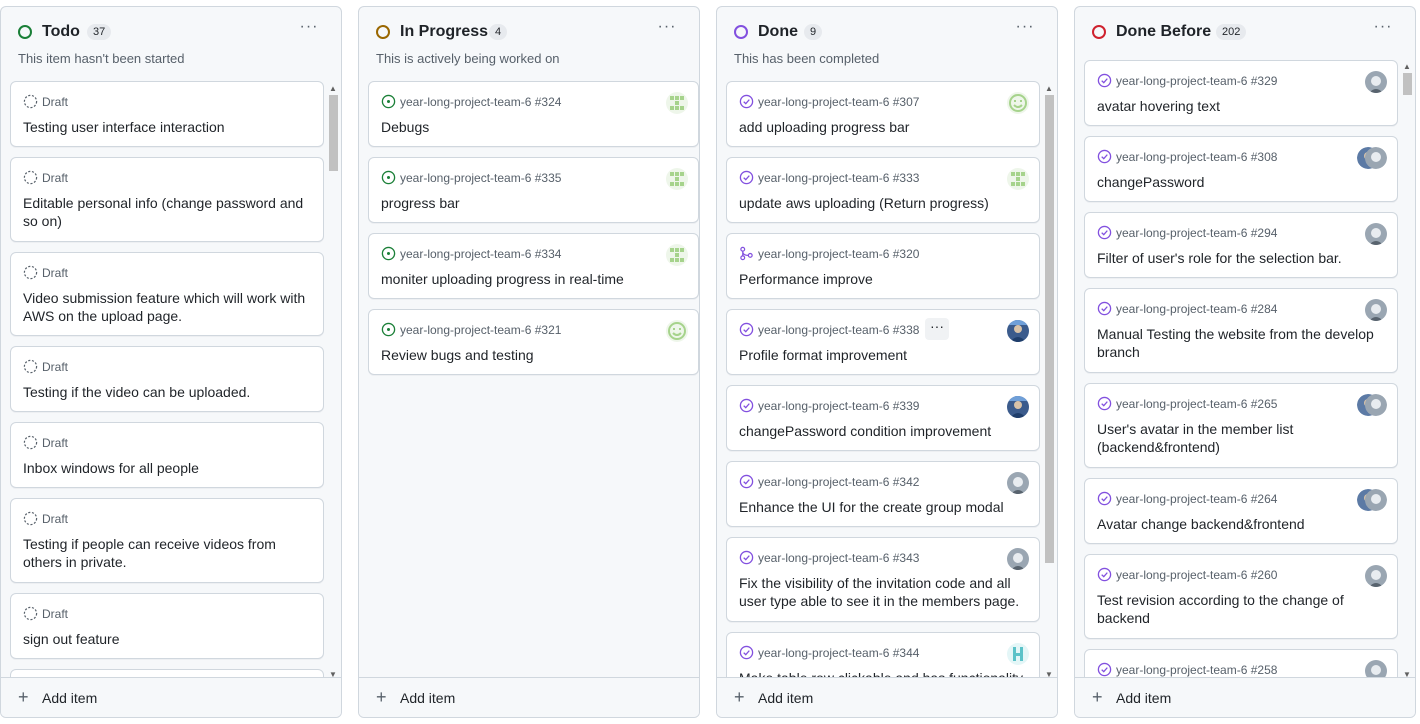 The image size is (1420, 724). Describe the element at coordinates (1241, 664) in the screenshot. I see `card-item: year-long-project-team-6 #258` at that location.